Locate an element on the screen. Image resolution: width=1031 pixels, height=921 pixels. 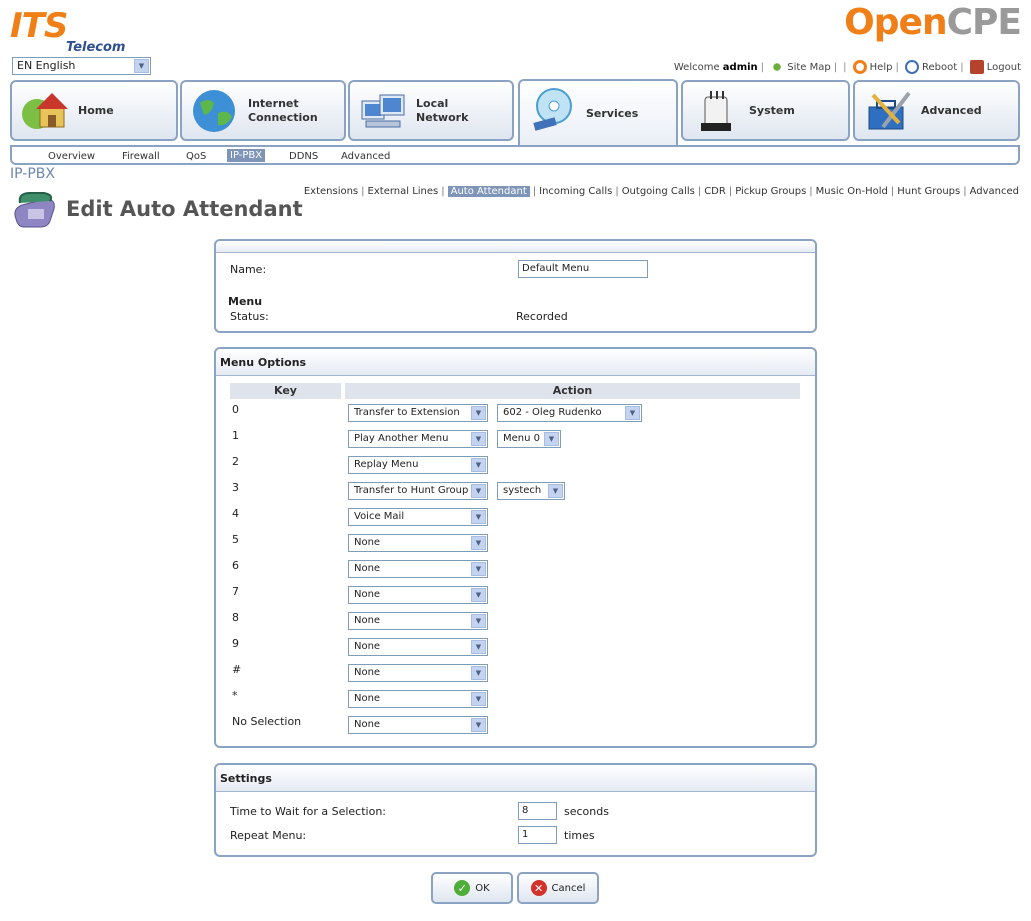
tab-internet-connection-label: Internet Connection is located at coordinates (283, 110).